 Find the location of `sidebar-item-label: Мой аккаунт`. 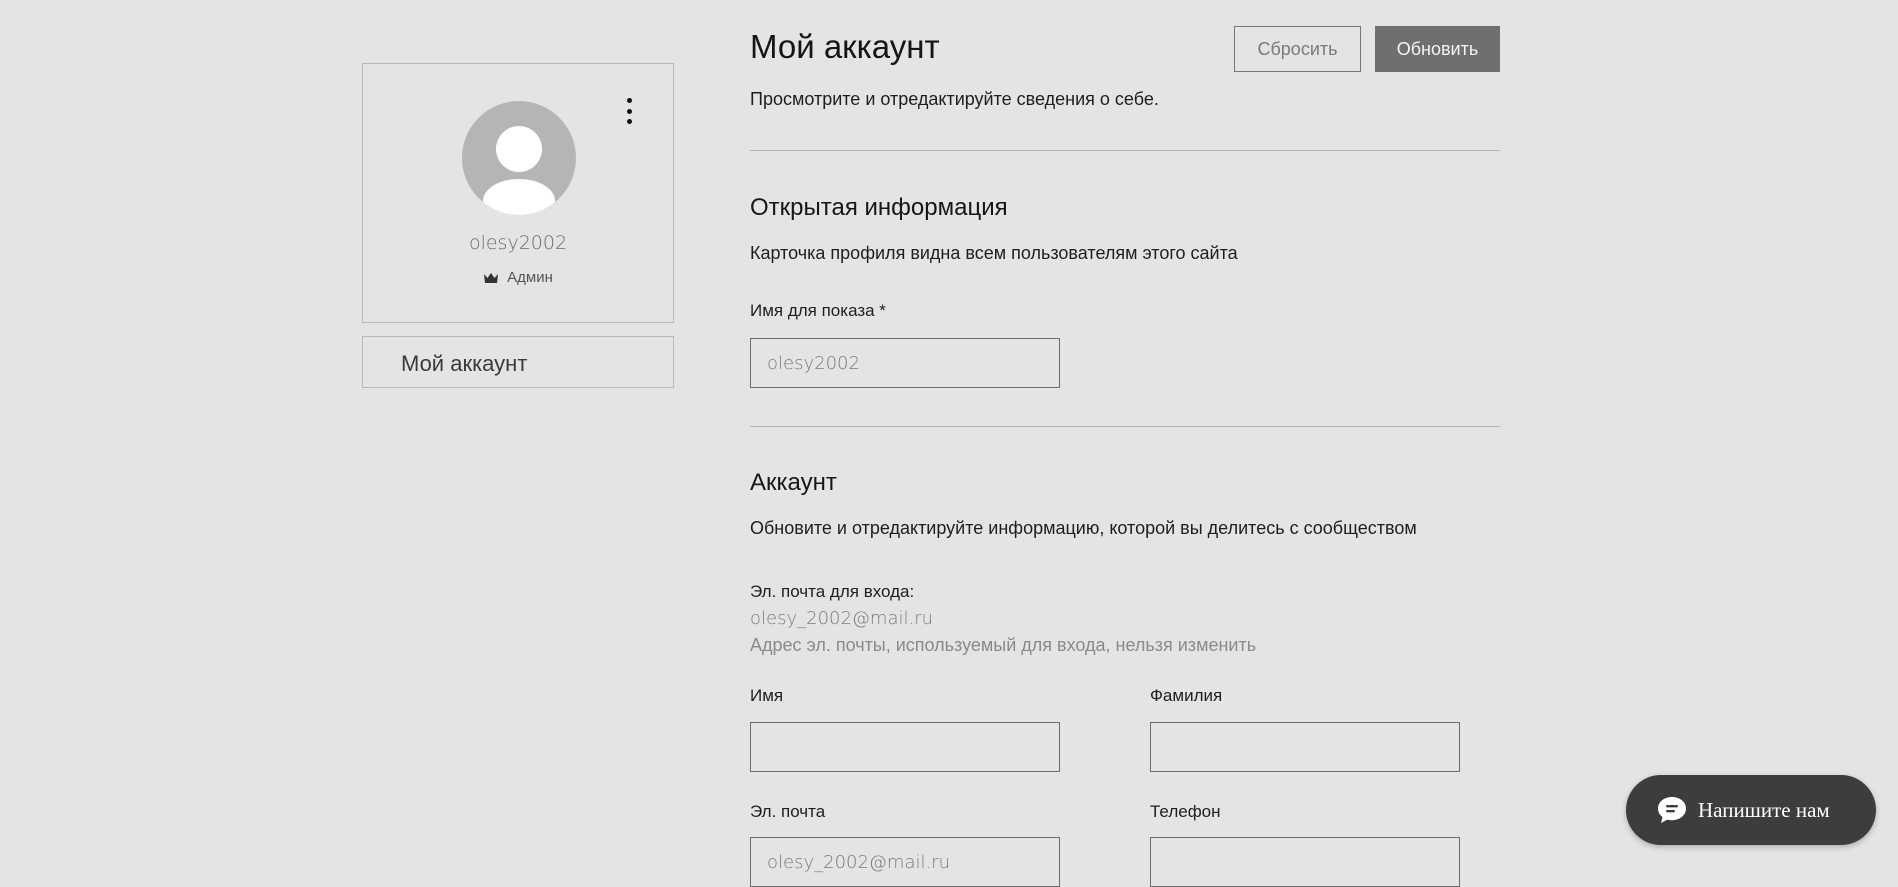

sidebar-item-label: Мой аккаунт is located at coordinates (464, 363).